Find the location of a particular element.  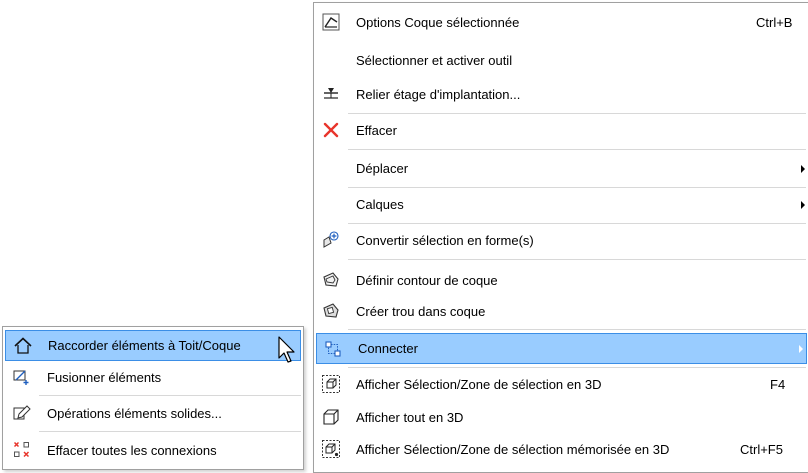

menu-item-label: Convertir sélection en forme(s) is located at coordinates (445, 240).